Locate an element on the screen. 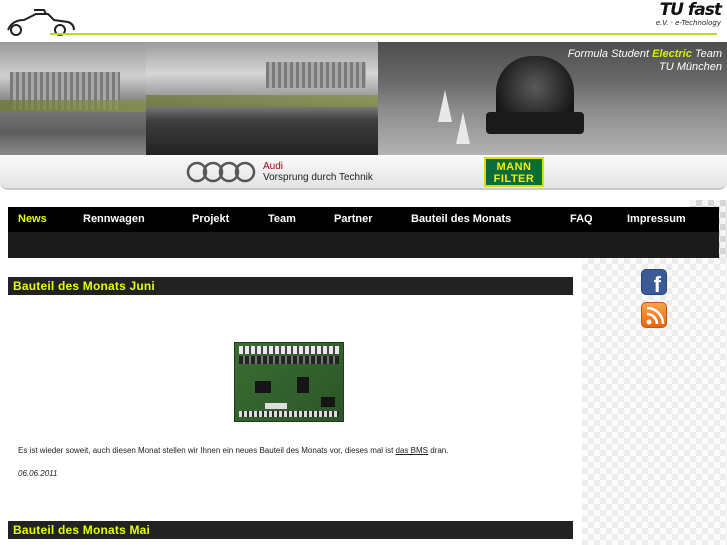 This screenshot has height=545, width=727. nav-item-bauteil-des-monats: Bauteil des Monats is located at coordinates (480, 219).